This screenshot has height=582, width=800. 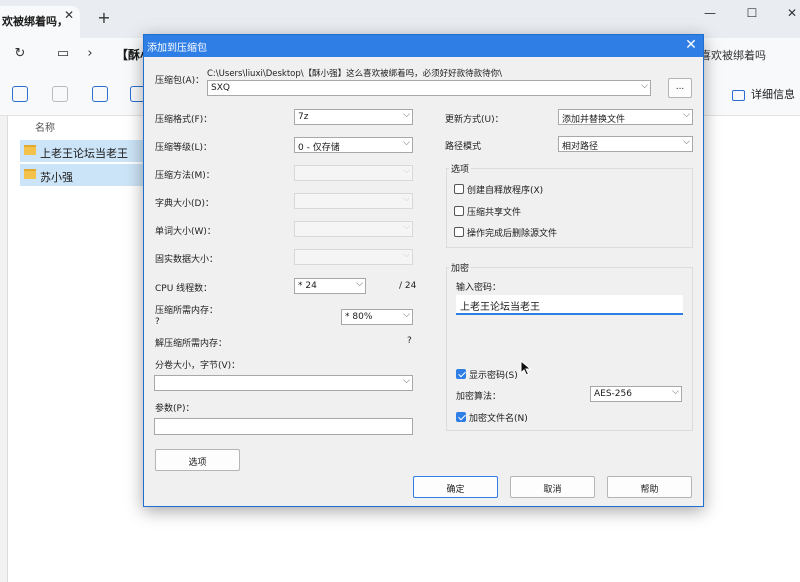 I want to click on list-item: 上老王论坛当老王, so click(x=82, y=151).